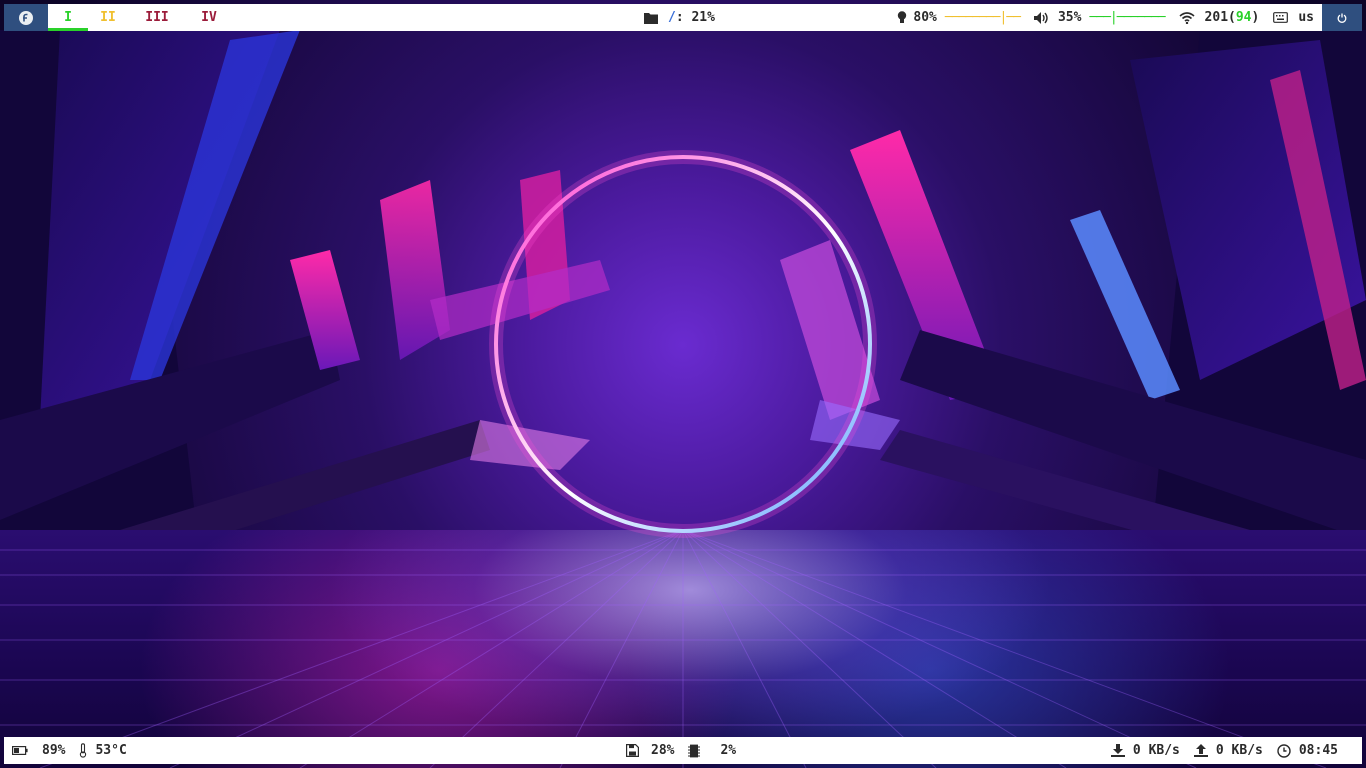 The width and height of the screenshot is (1366, 768). I want to click on clock-value: 08:45, so click(1318, 750).